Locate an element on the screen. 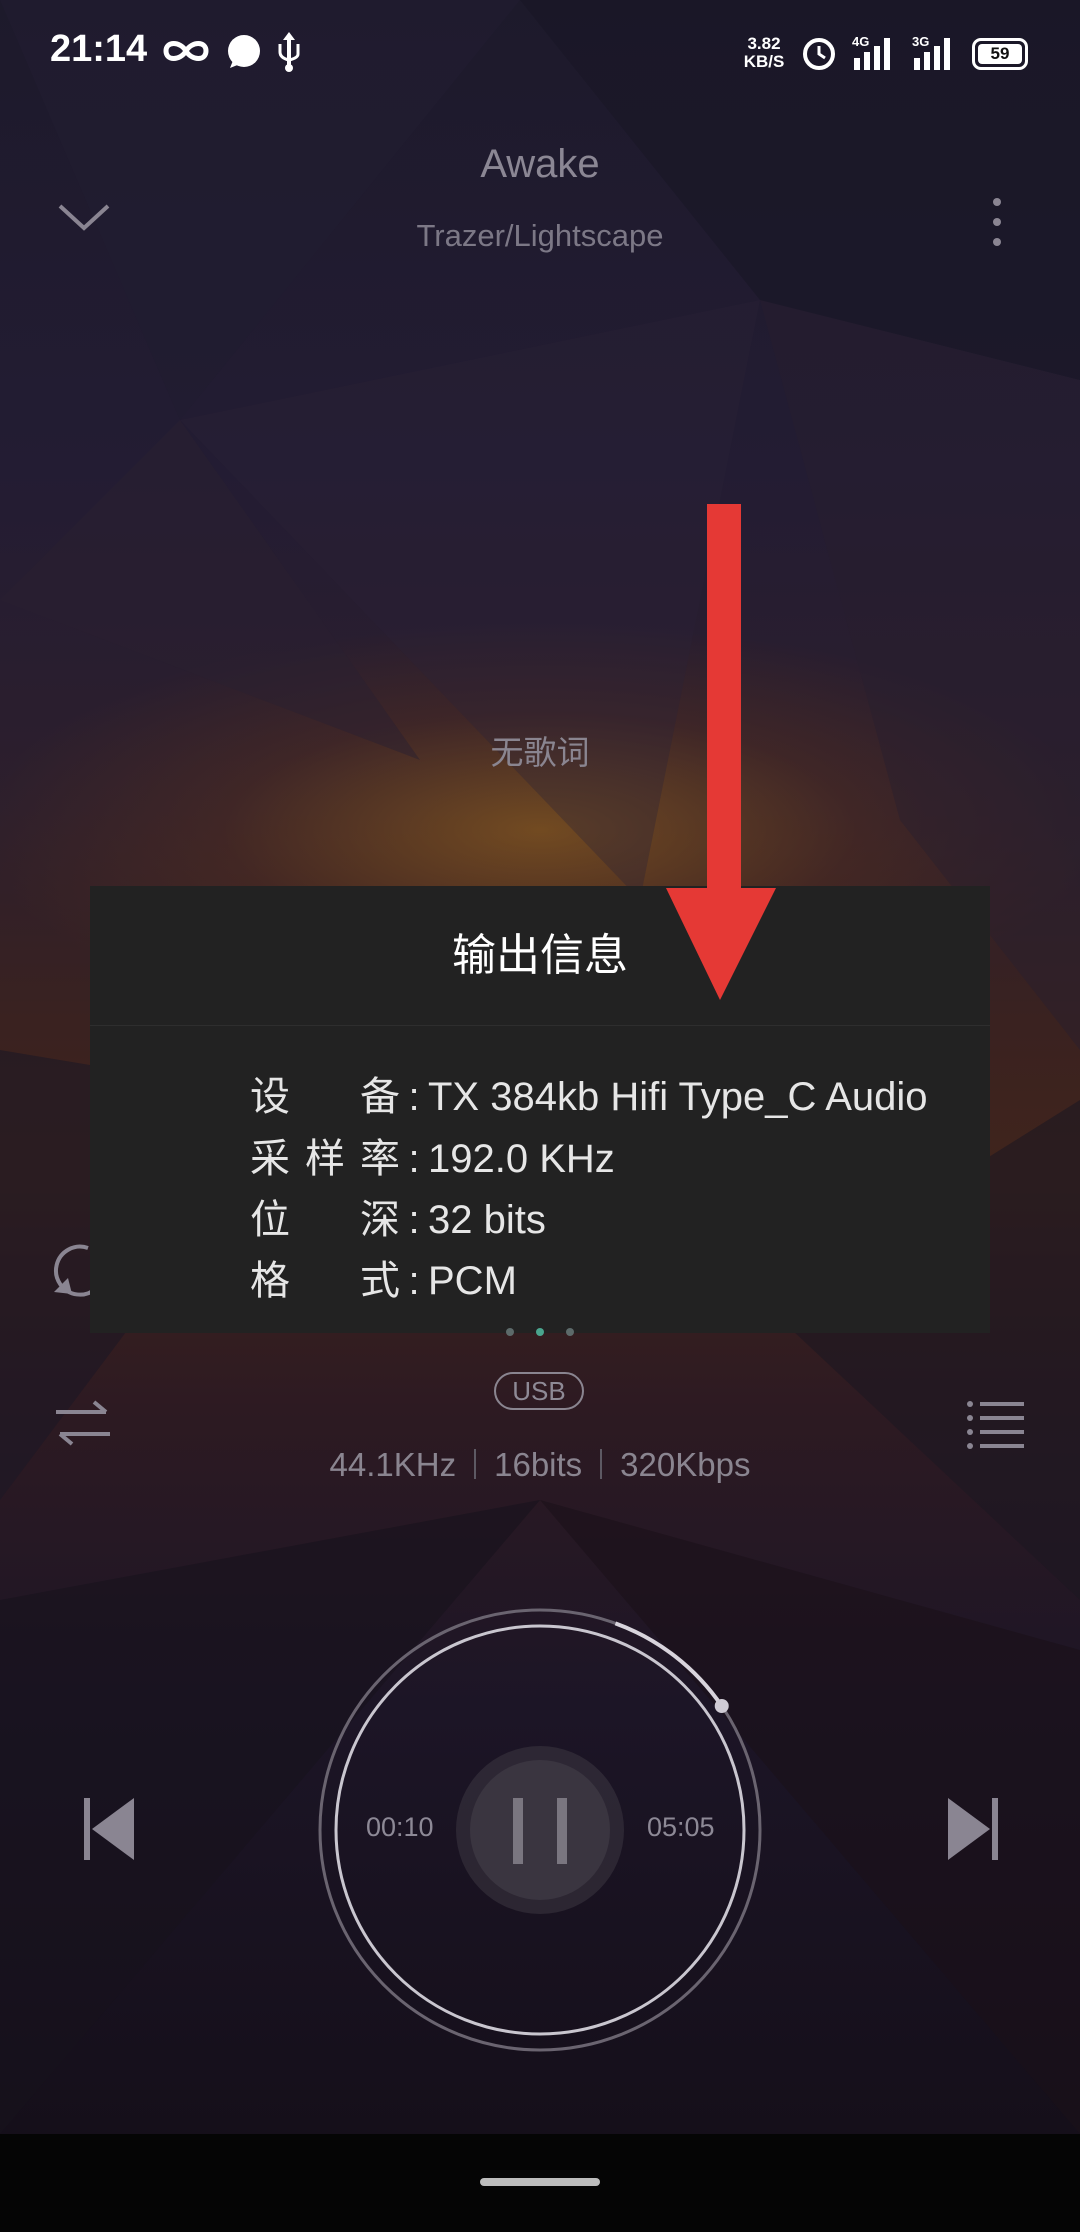 The image size is (1080, 2232). audio-format-info: 44.1KHz 16bits 320Kbps is located at coordinates (540, 1465).